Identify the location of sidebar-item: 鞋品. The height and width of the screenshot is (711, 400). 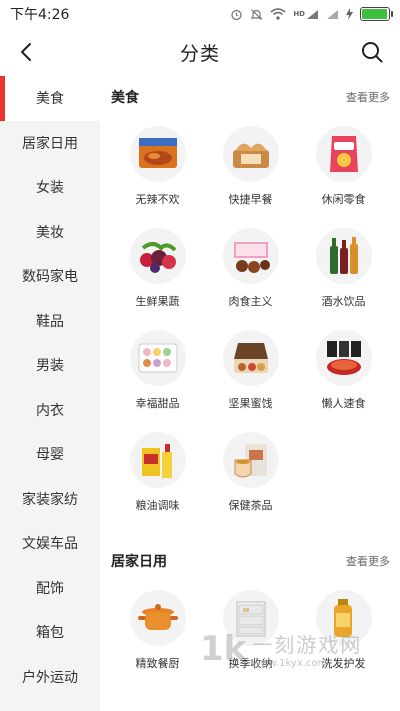
(50, 321).